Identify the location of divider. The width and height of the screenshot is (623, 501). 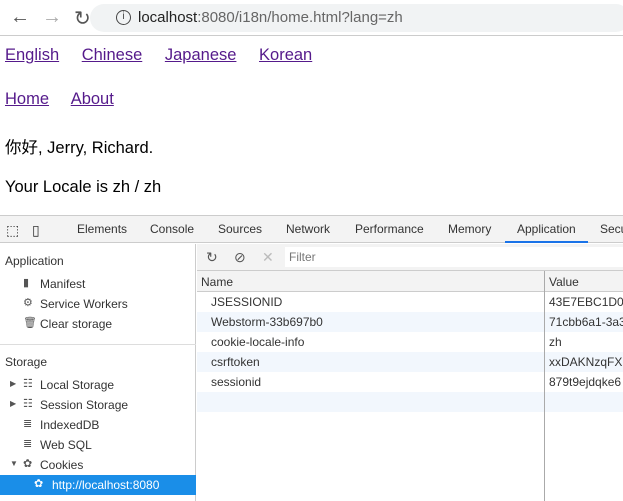
(98, 344).